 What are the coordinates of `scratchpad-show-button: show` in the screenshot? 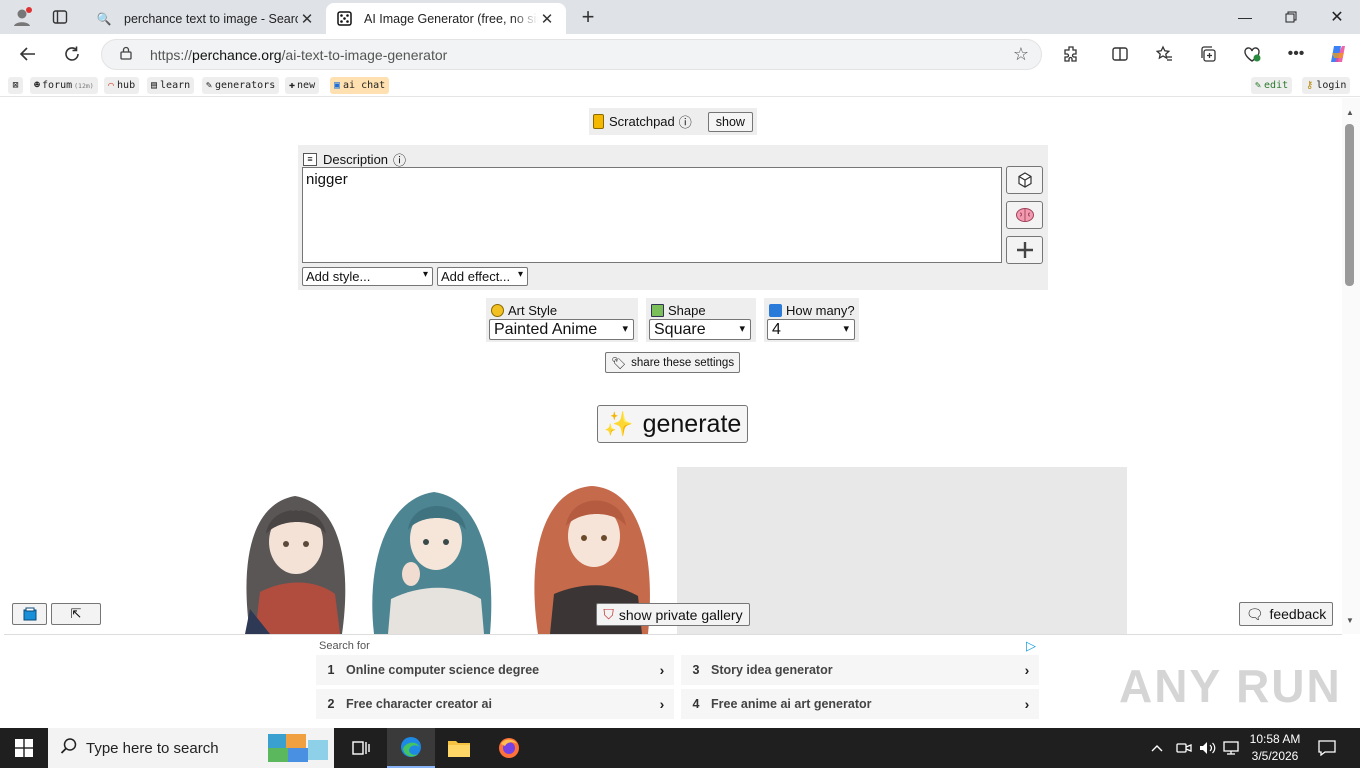 It's located at (730, 121).